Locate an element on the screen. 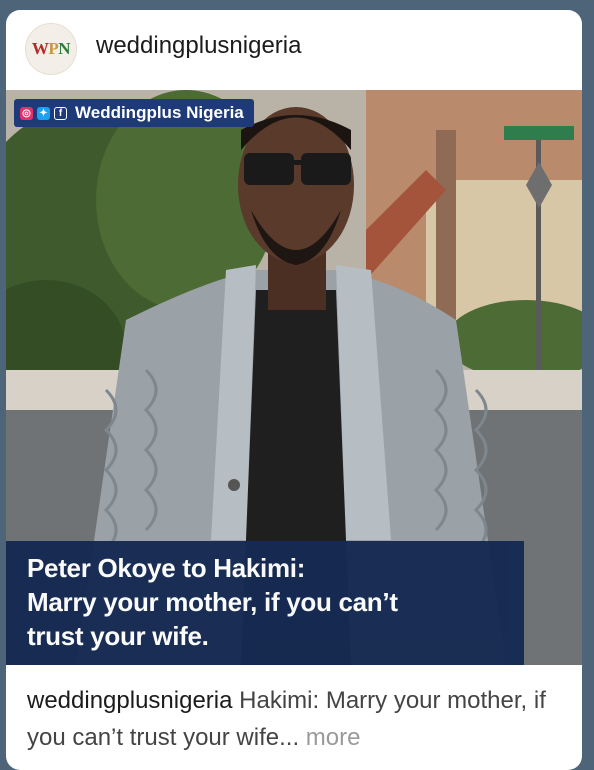 Image resolution: width=594 pixels, height=770 pixels. post-username: weddingplusnigeria is located at coordinates (198, 46).